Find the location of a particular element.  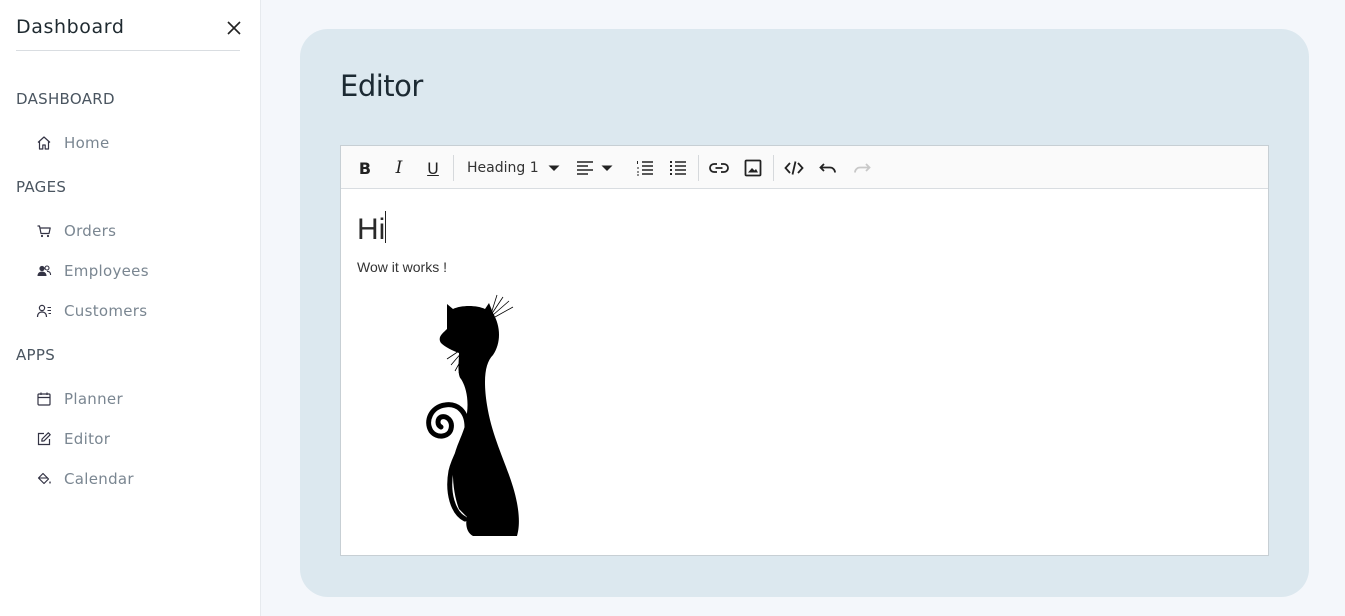

editor-toolbar: B I U Heading 1 is located at coordinates (804, 167).